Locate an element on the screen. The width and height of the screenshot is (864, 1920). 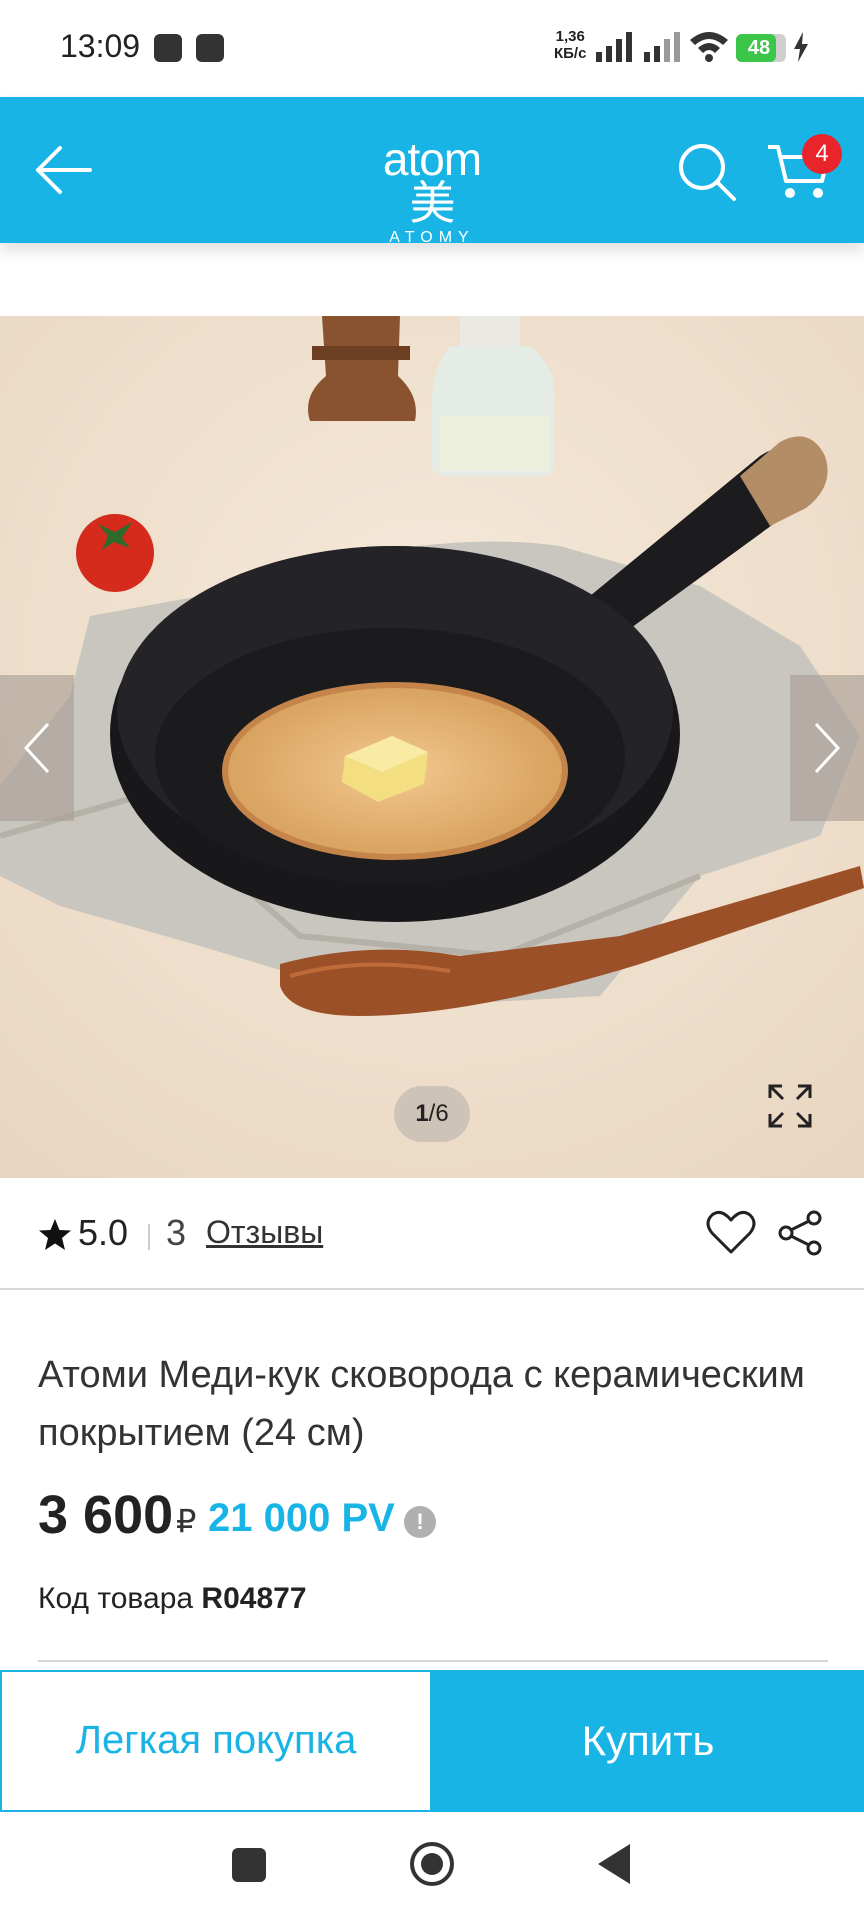
rating-row: 5.0 3 Отзывы is located at coordinates (432, 1234).